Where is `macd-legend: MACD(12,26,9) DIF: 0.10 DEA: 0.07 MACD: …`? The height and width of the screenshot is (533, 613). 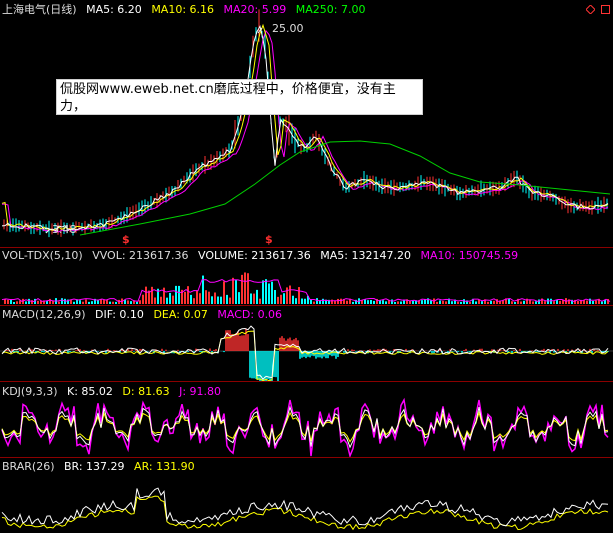 macd-legend: MACD(12,26,9) DIF: 0.10 DEA: 0.07 MACD: … is located at coordinates (145, 314).